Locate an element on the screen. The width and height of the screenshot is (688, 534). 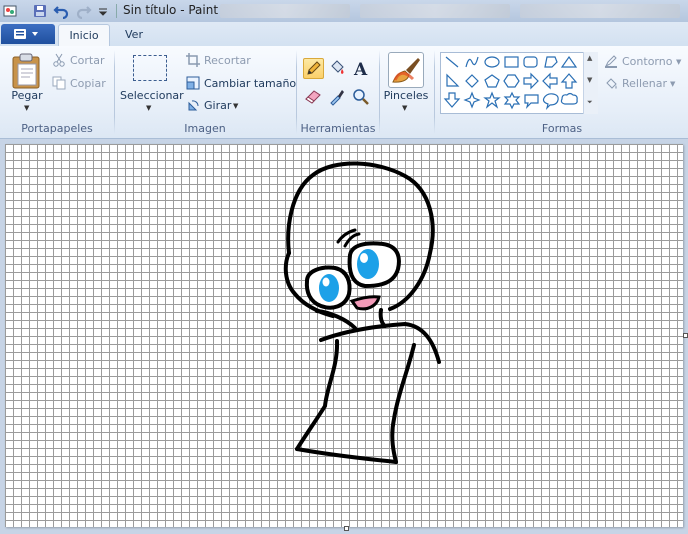
triangle-shape-icon is located at coordinates (569, 61).